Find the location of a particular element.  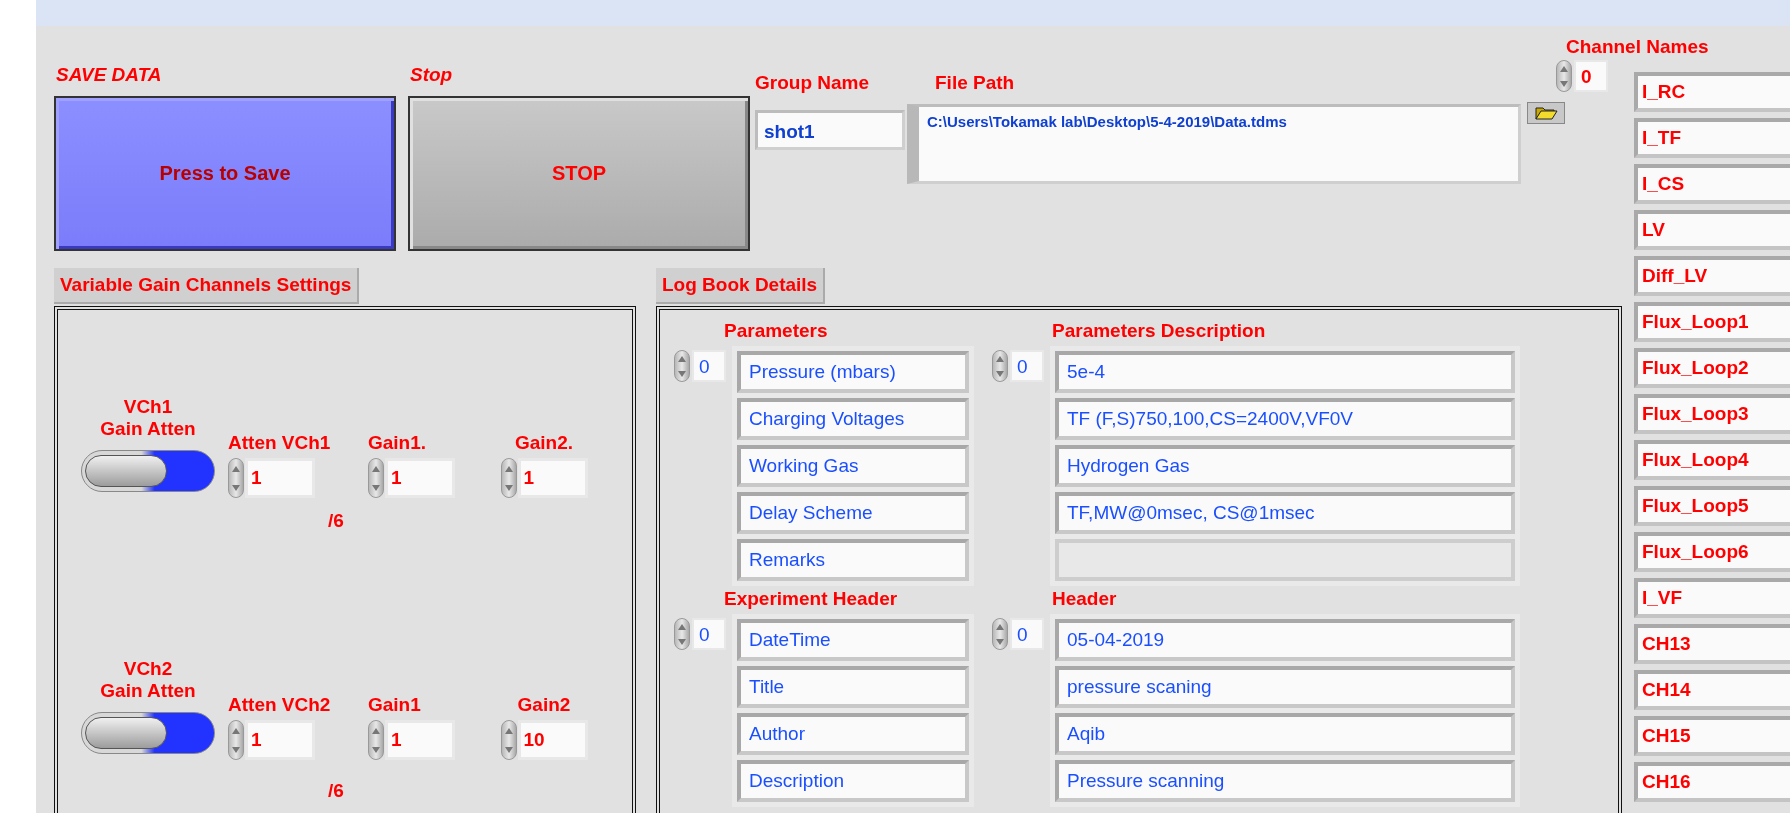

channel-name-field: CH14 is located at coordinates (1712, 690).